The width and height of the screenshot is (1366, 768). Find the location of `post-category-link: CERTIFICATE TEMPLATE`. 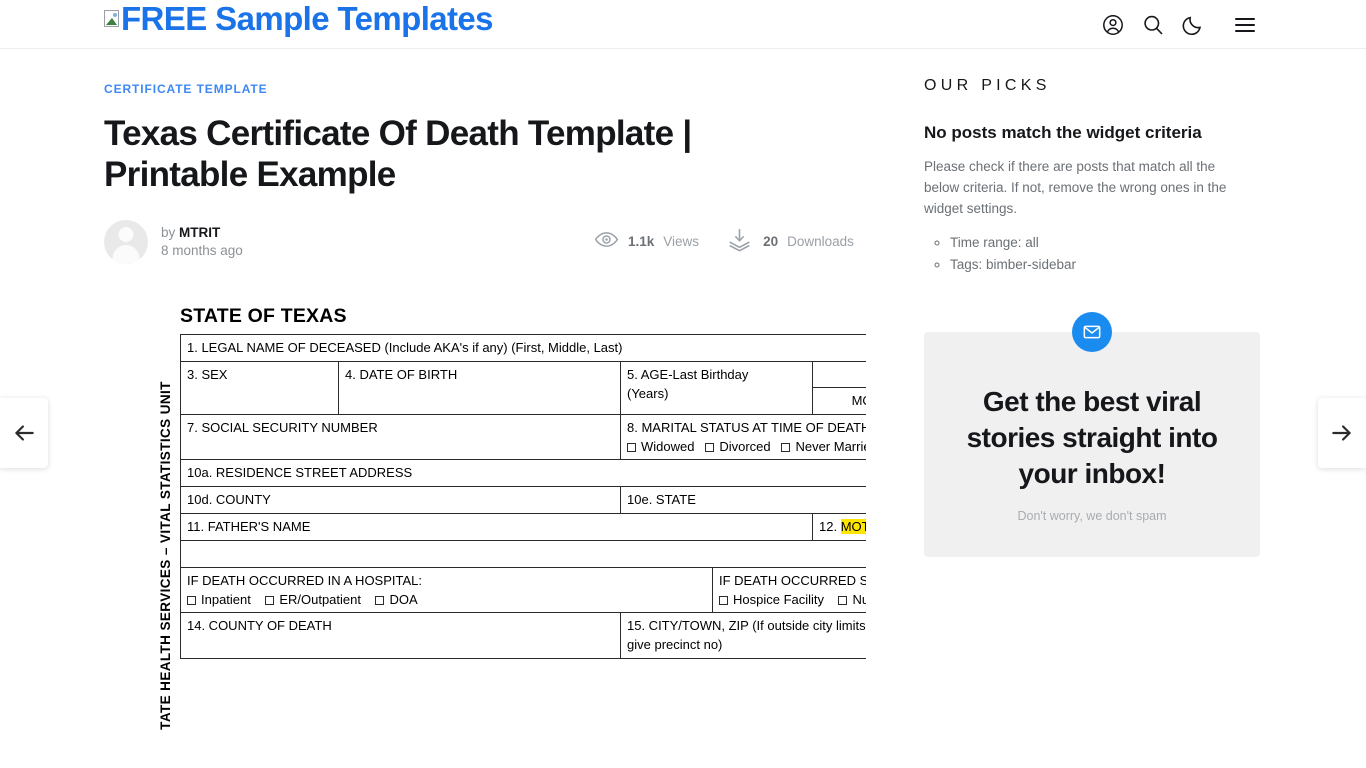

post-category-link: CERTIFICATE TEMPLATE is located at coordinates (186, 89).